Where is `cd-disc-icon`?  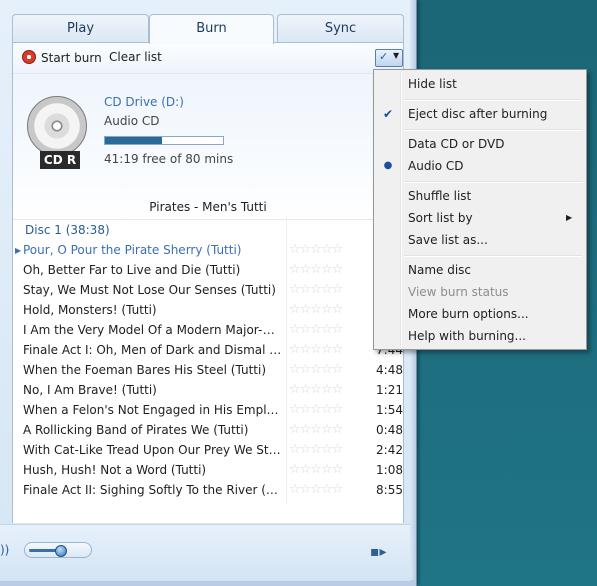 cd-disc-icon is located at coordinates (57, 126).